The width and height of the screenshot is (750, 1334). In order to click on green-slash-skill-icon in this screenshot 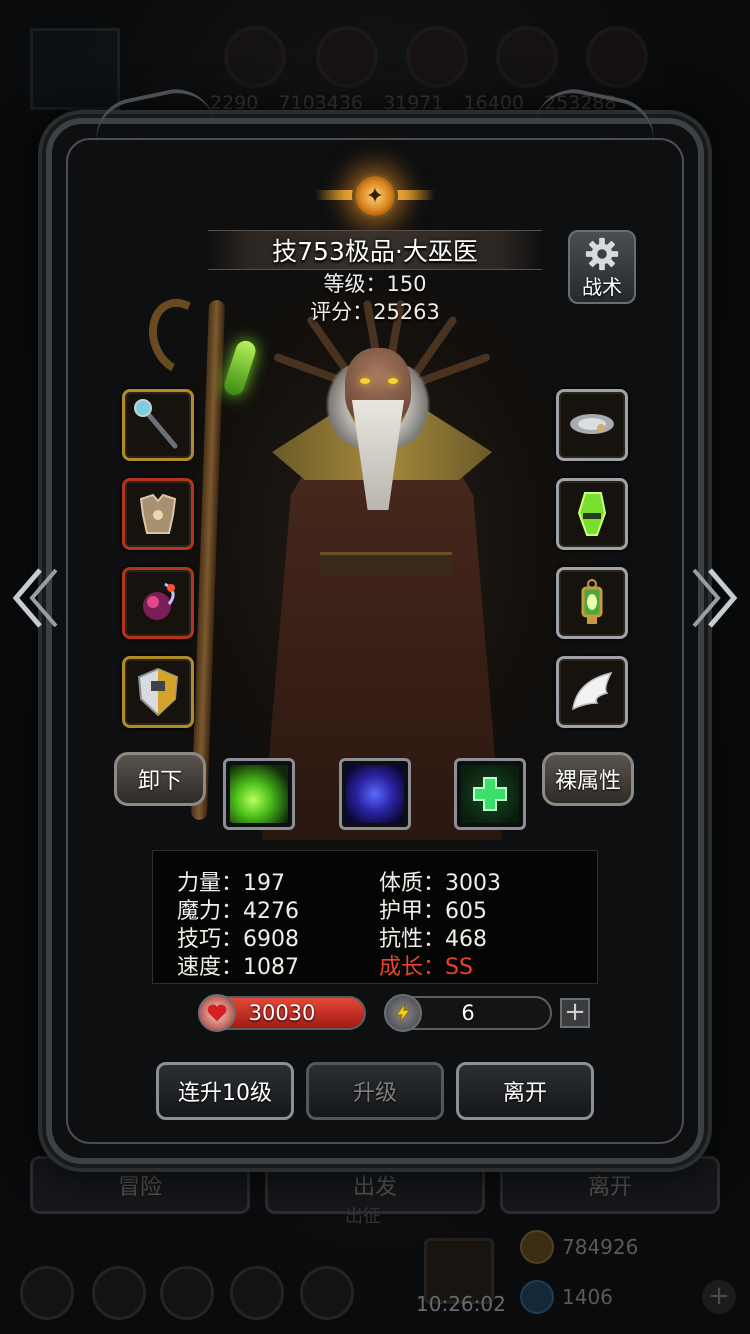, I will do `click(259, 794)`.